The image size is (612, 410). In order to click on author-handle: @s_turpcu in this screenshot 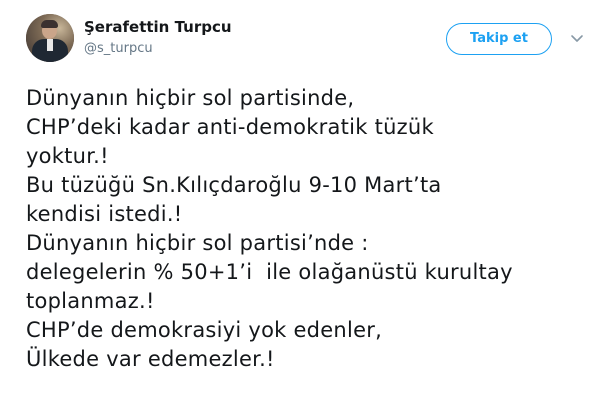, I will do `click(118, 48)`.